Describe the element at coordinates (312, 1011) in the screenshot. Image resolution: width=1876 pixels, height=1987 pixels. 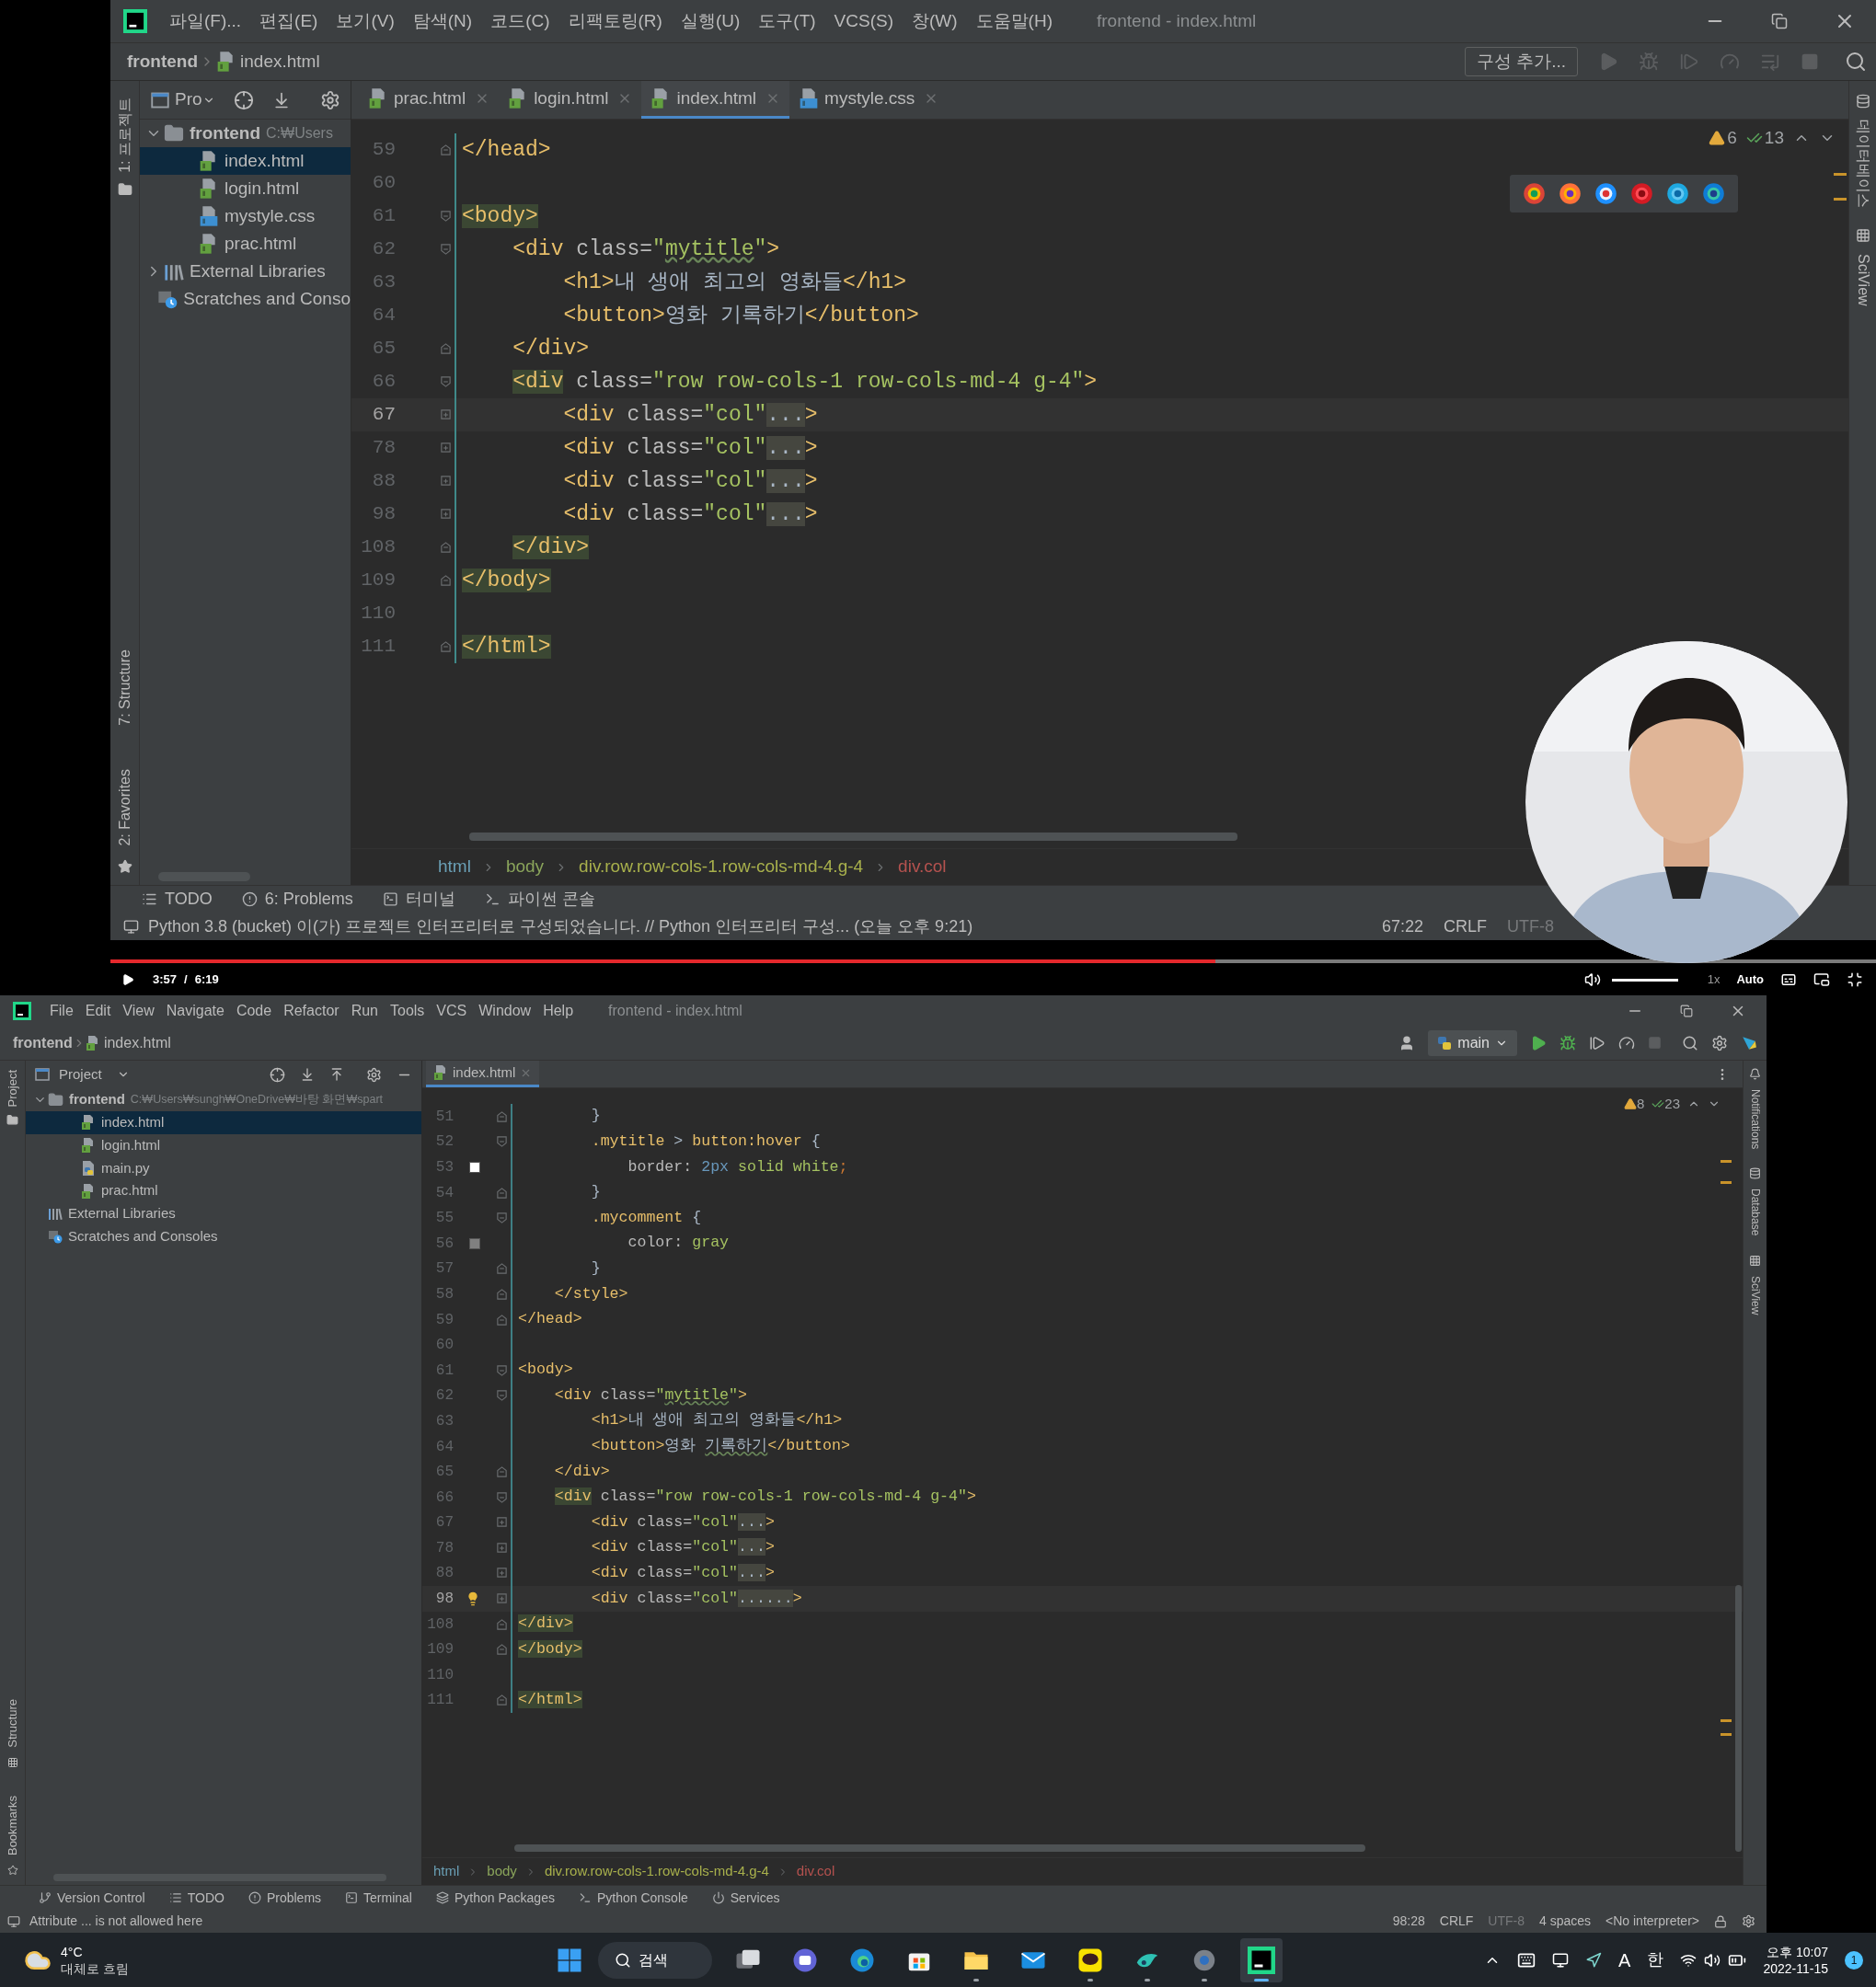
I see `menu-item: Refactor` at that location.